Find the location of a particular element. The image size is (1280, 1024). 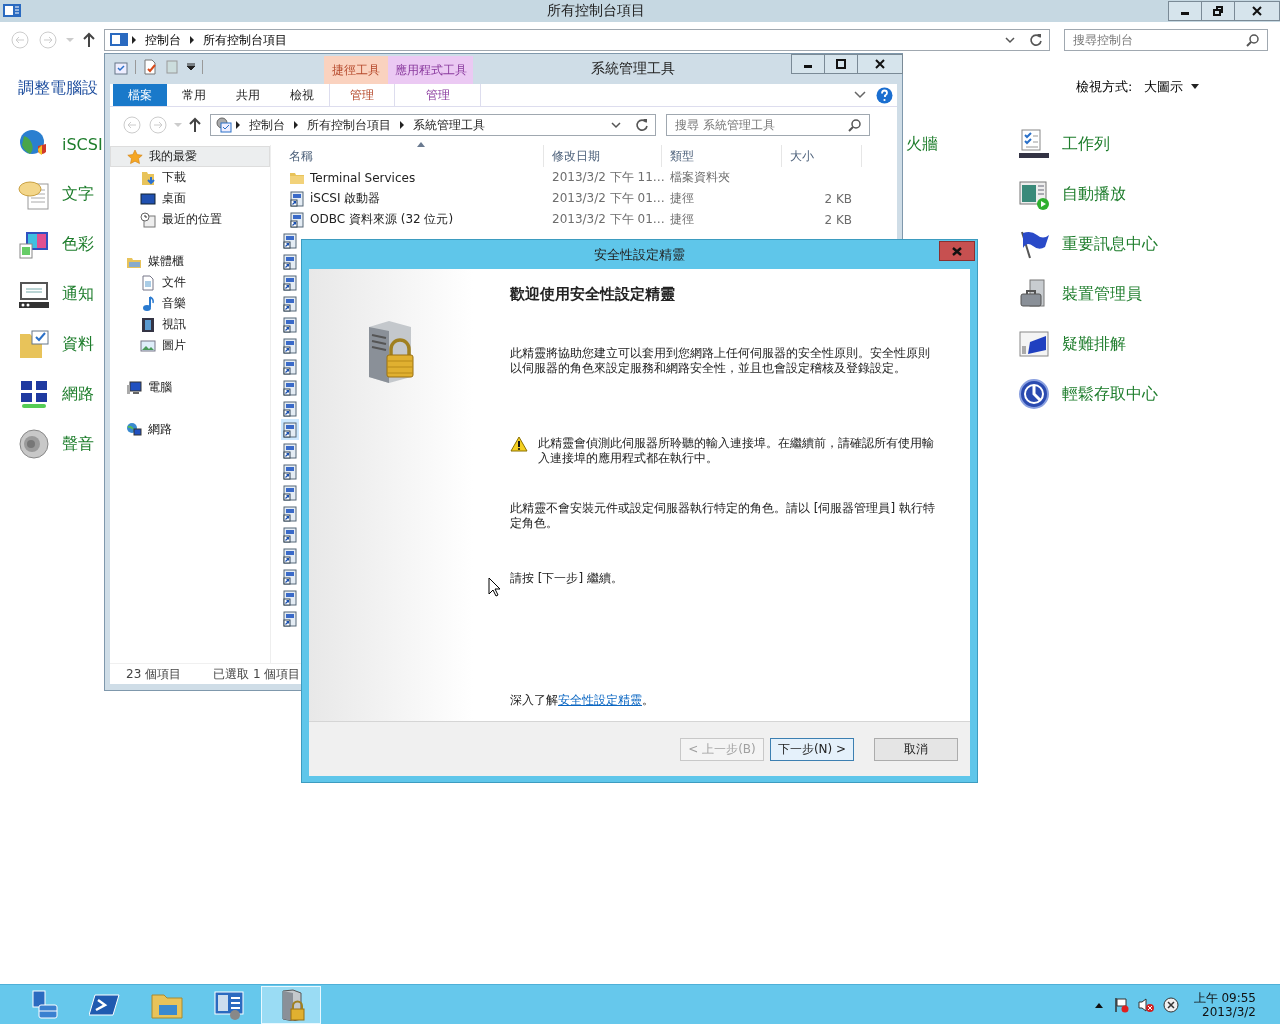

status-text: 23 個項目 is located at coordinates (154, 674).